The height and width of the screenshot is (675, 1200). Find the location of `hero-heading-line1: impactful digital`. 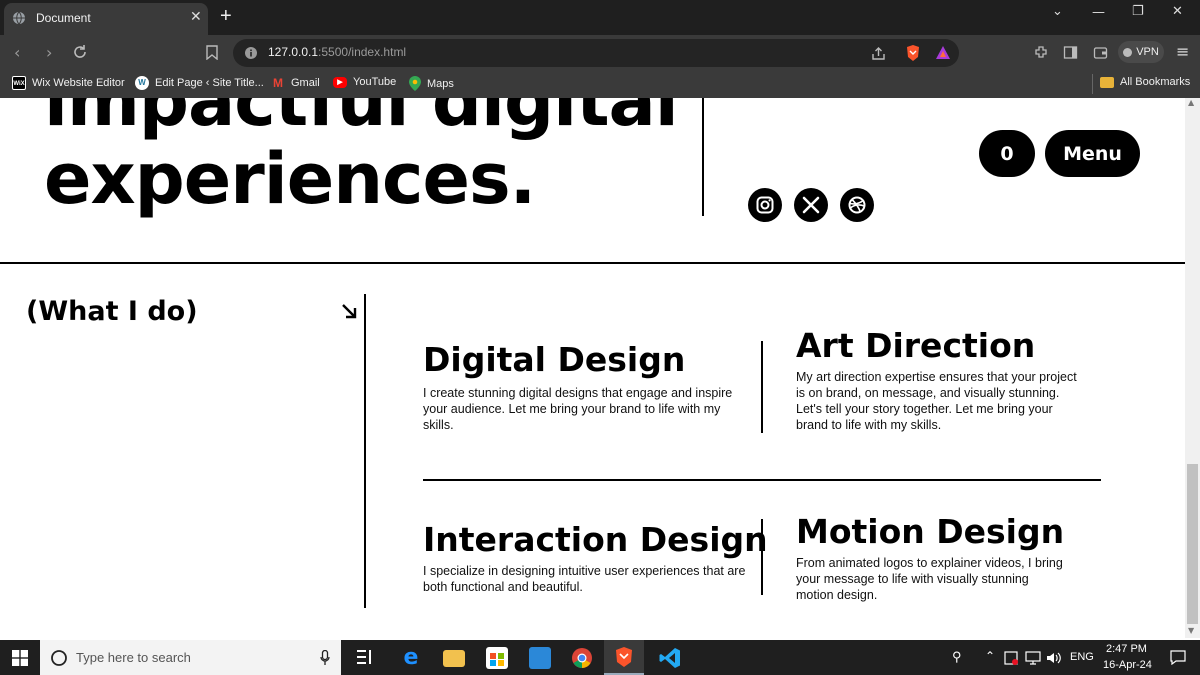

hero-heading-line1: impactful digital is located at coordinates (361, 120).